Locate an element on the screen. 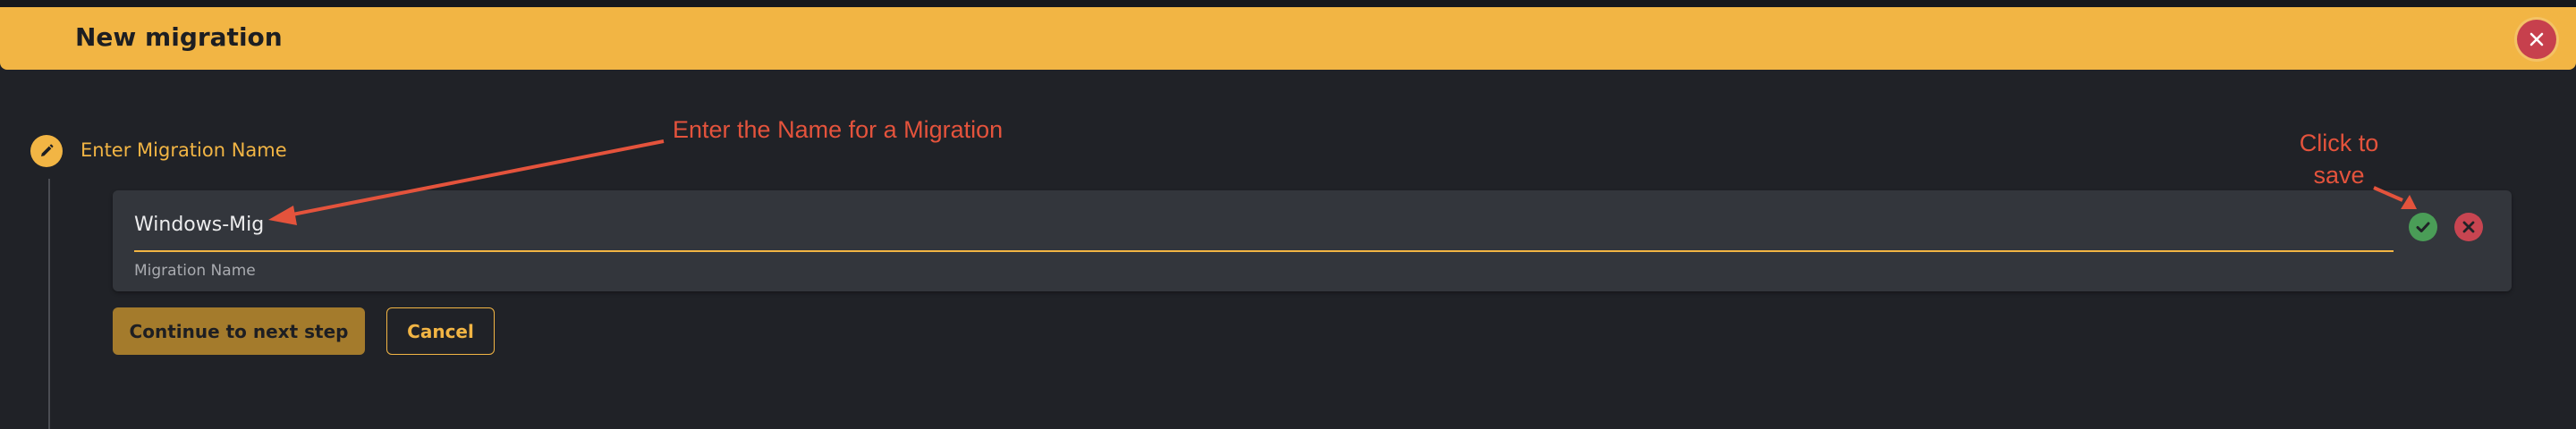  x-icon is located at coordinates (2468, 227).